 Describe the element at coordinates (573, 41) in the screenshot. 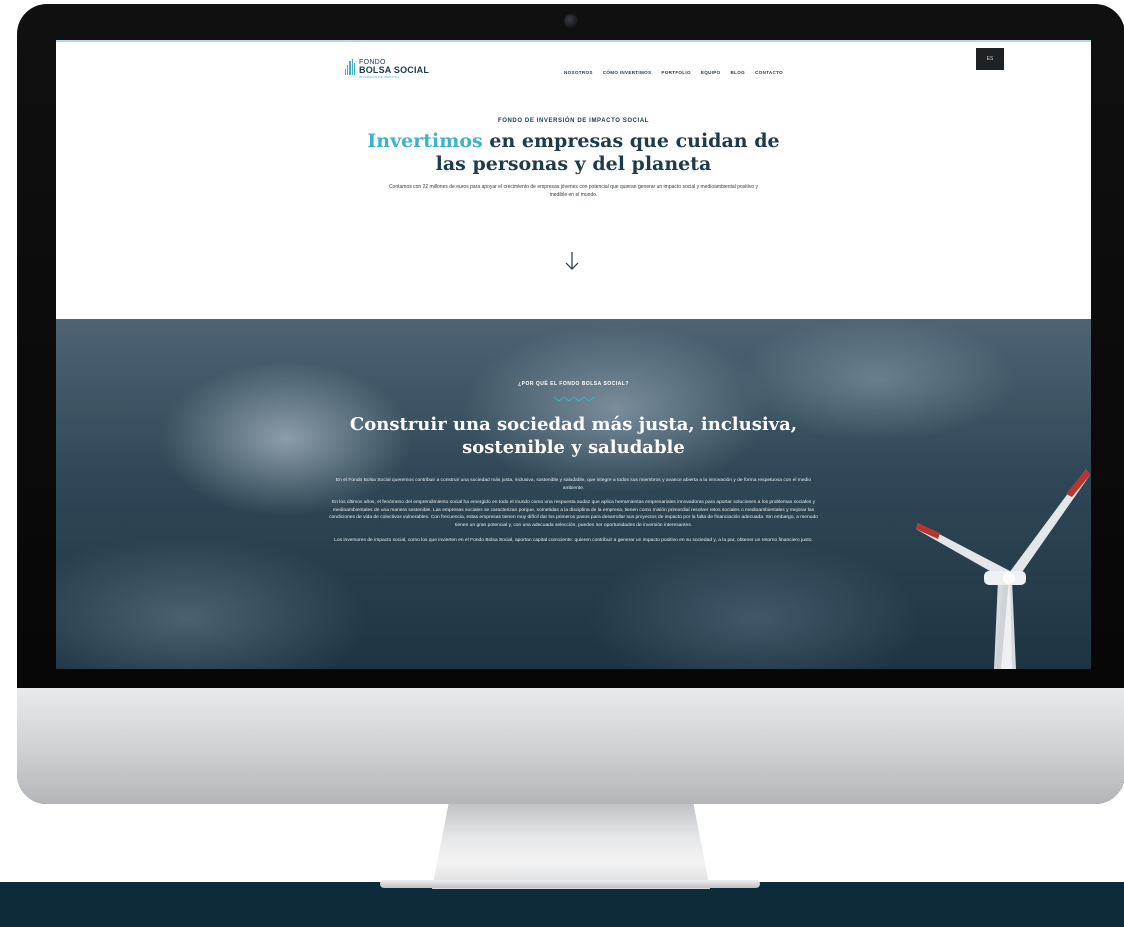

I see `top-accent-line` at that location.